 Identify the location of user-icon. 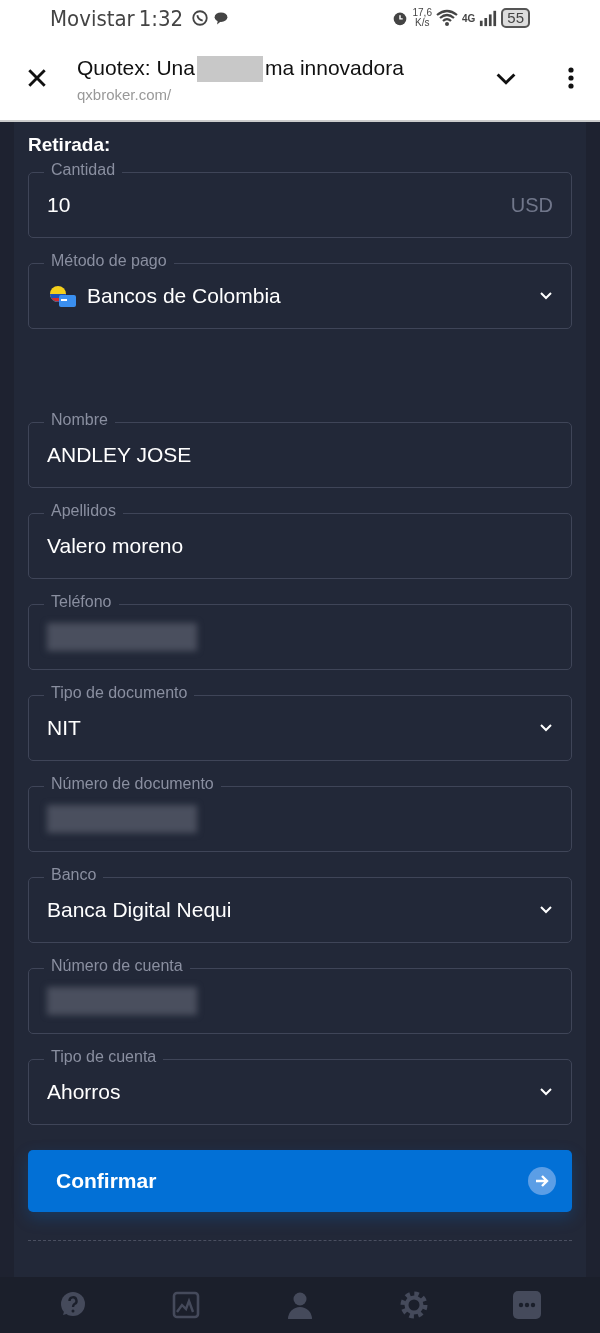
(300, 1305).